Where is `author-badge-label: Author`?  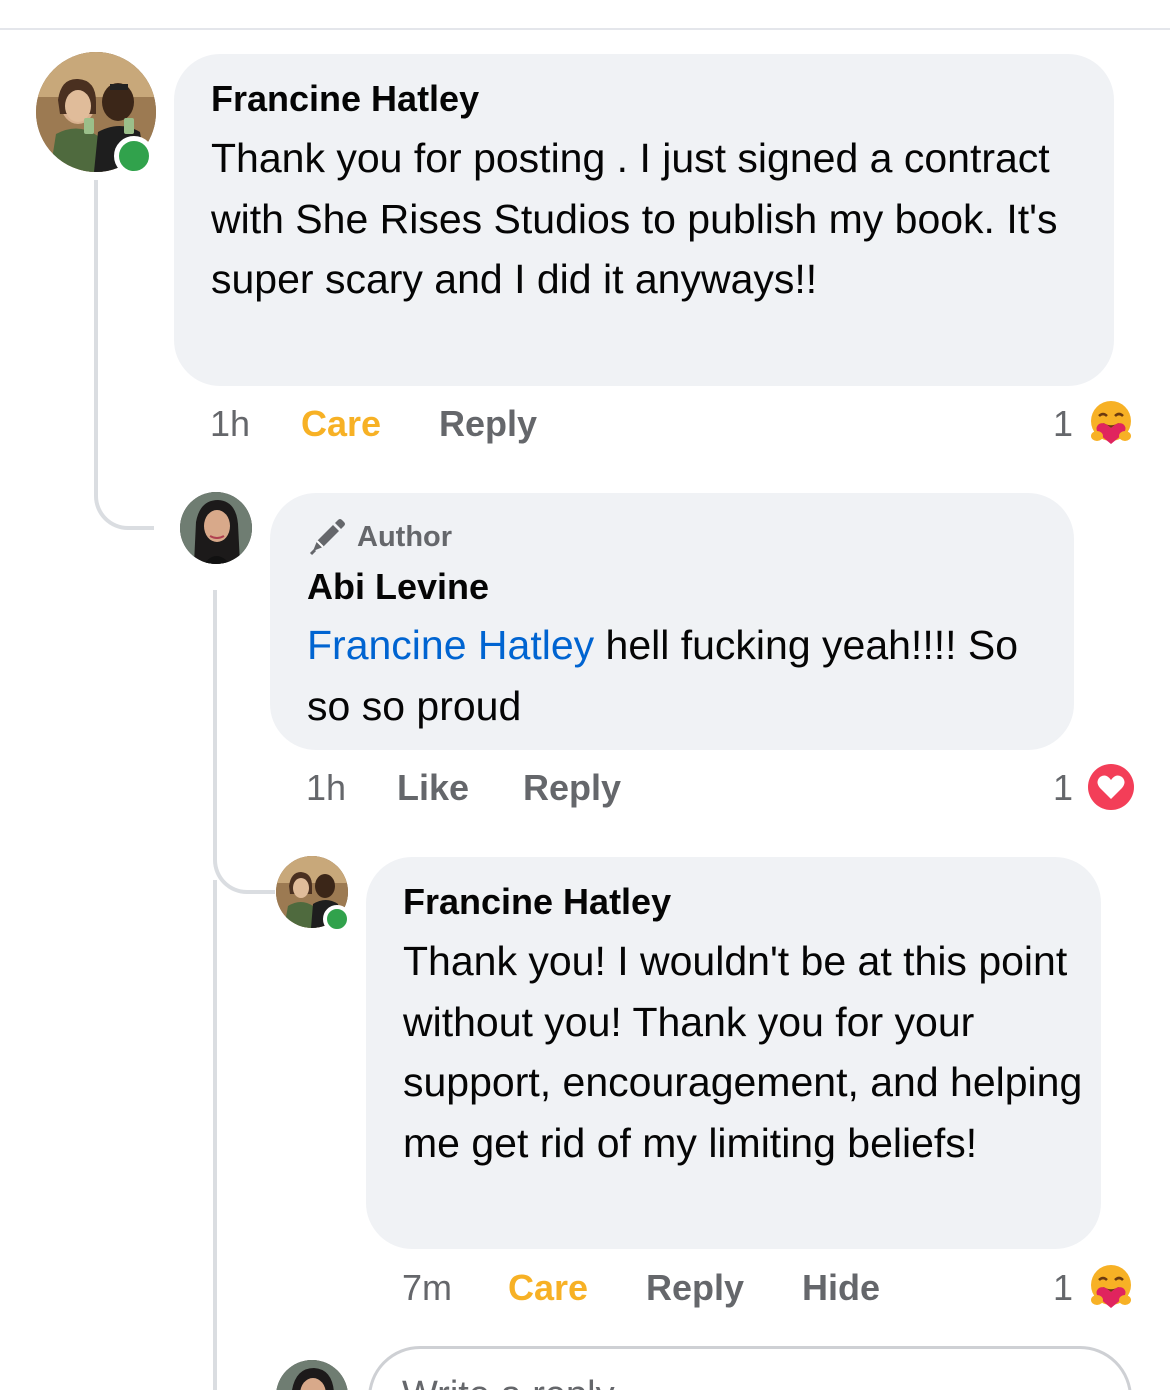 author-badge-label: Author is located at coordinates (405, 536).